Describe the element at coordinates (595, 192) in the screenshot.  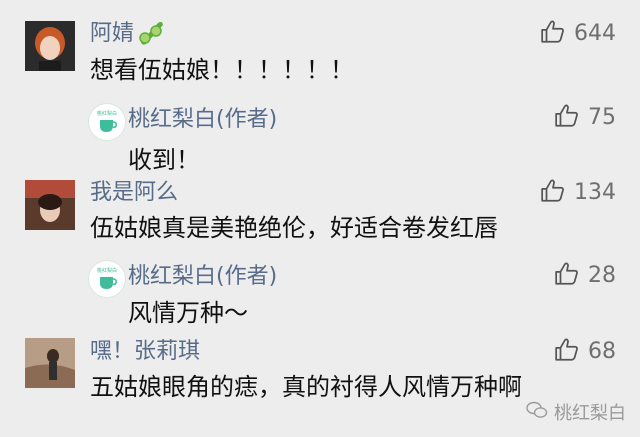
I see `like-count: 134` at that location.